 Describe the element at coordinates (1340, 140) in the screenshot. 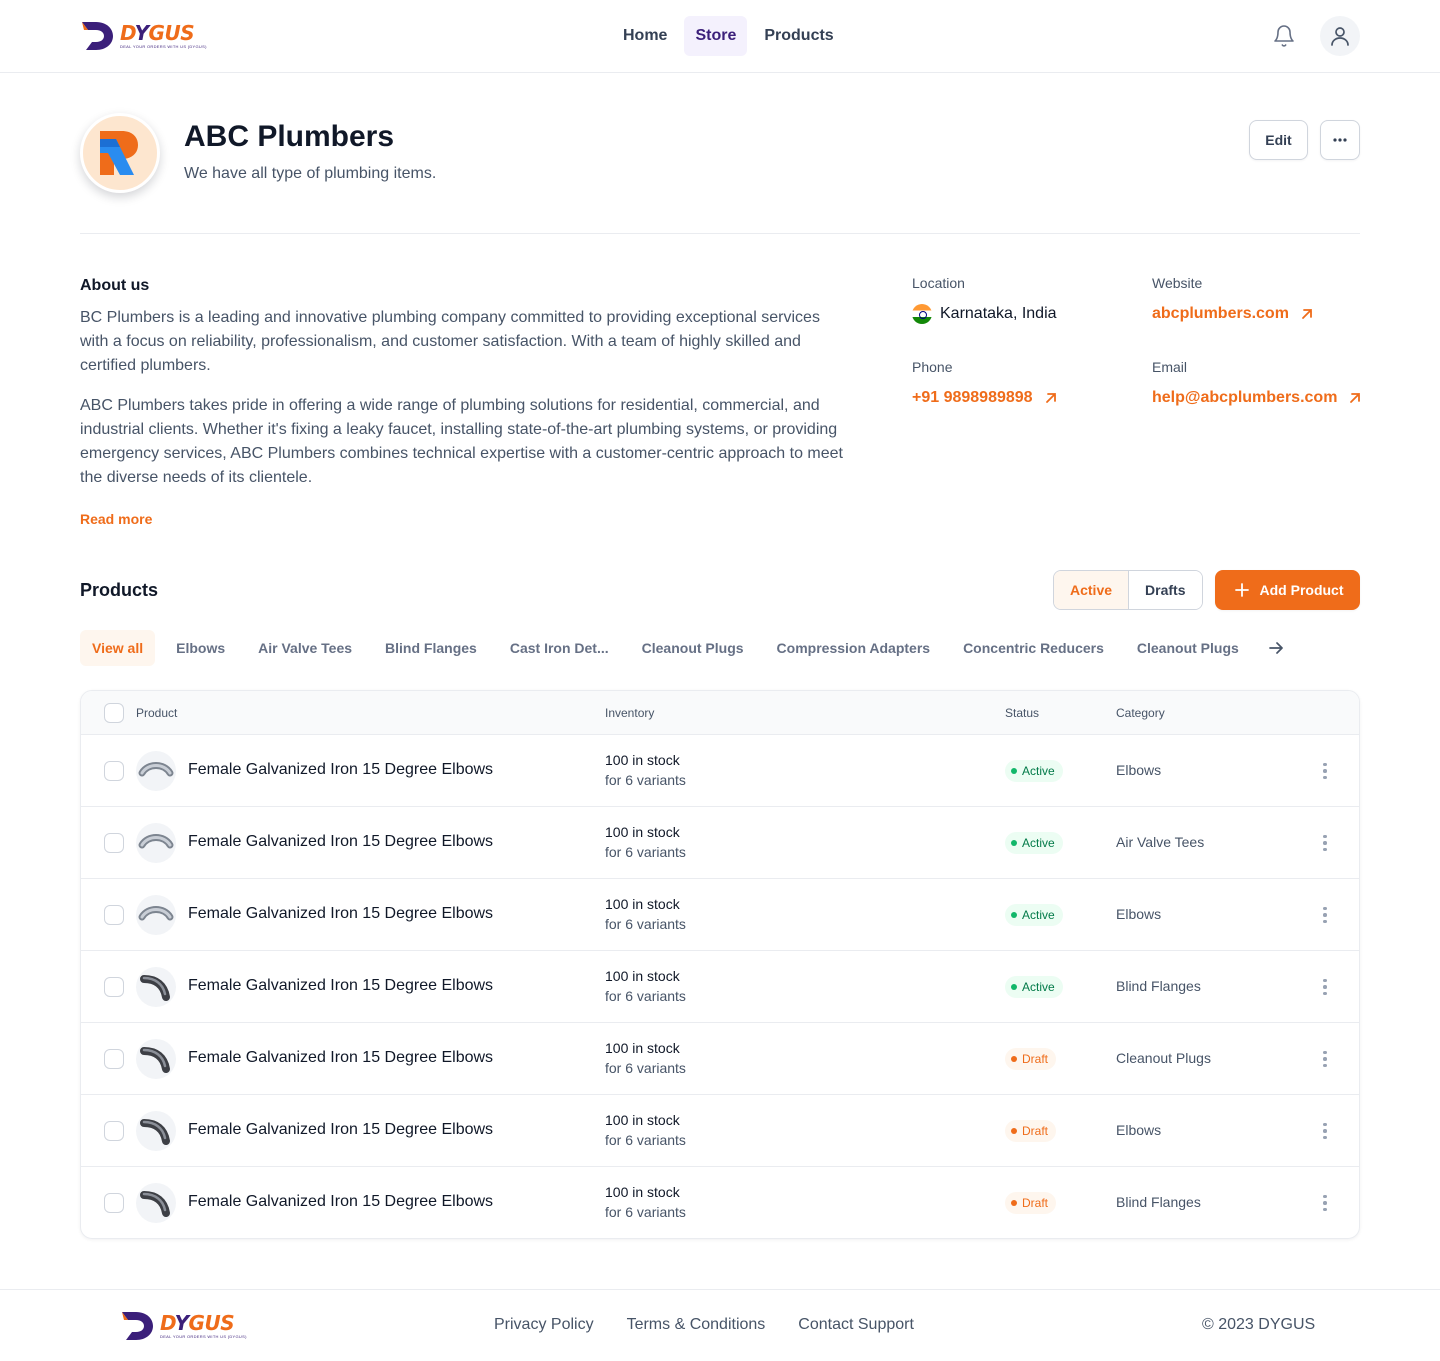

I see `more-options-button` at that location.